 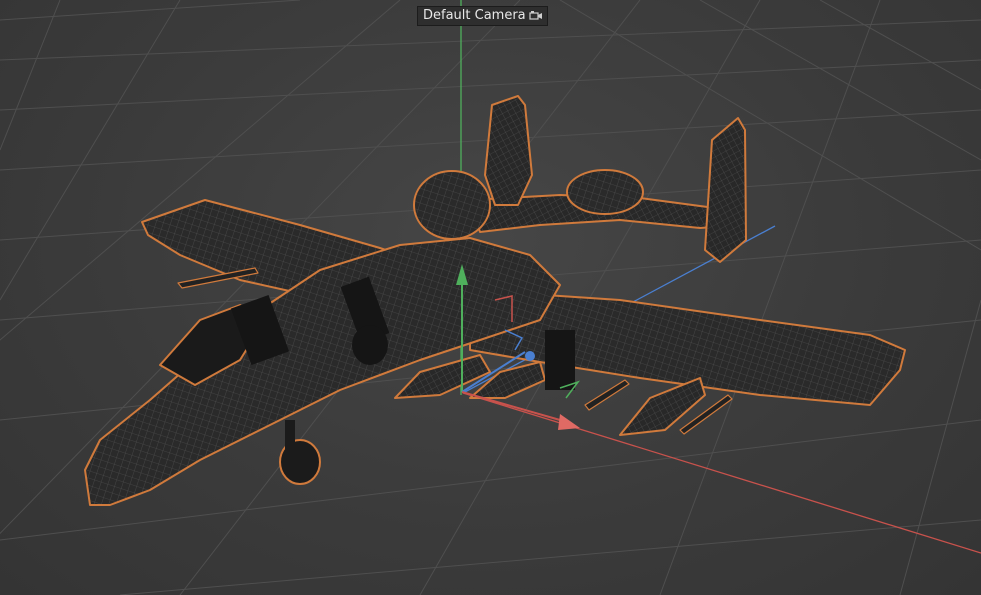 What do you see at coordinates (605, 192) in the screenshot?
I see `right-engine` at bounding box center [605, 192].